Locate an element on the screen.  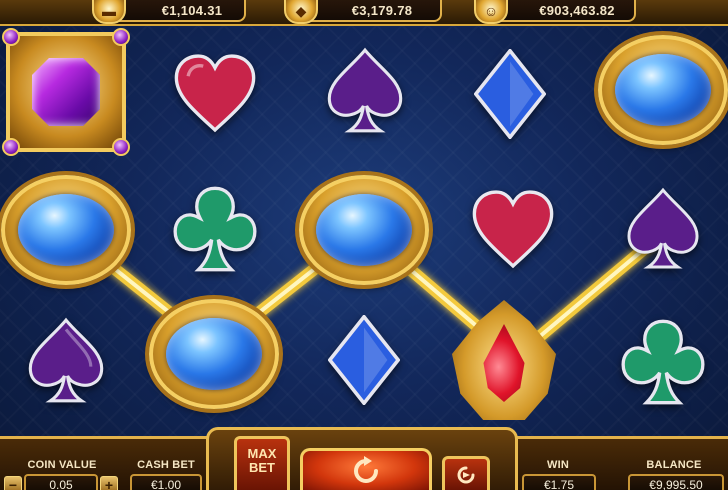
win-label: WIN is located at coordinates (558, 465).